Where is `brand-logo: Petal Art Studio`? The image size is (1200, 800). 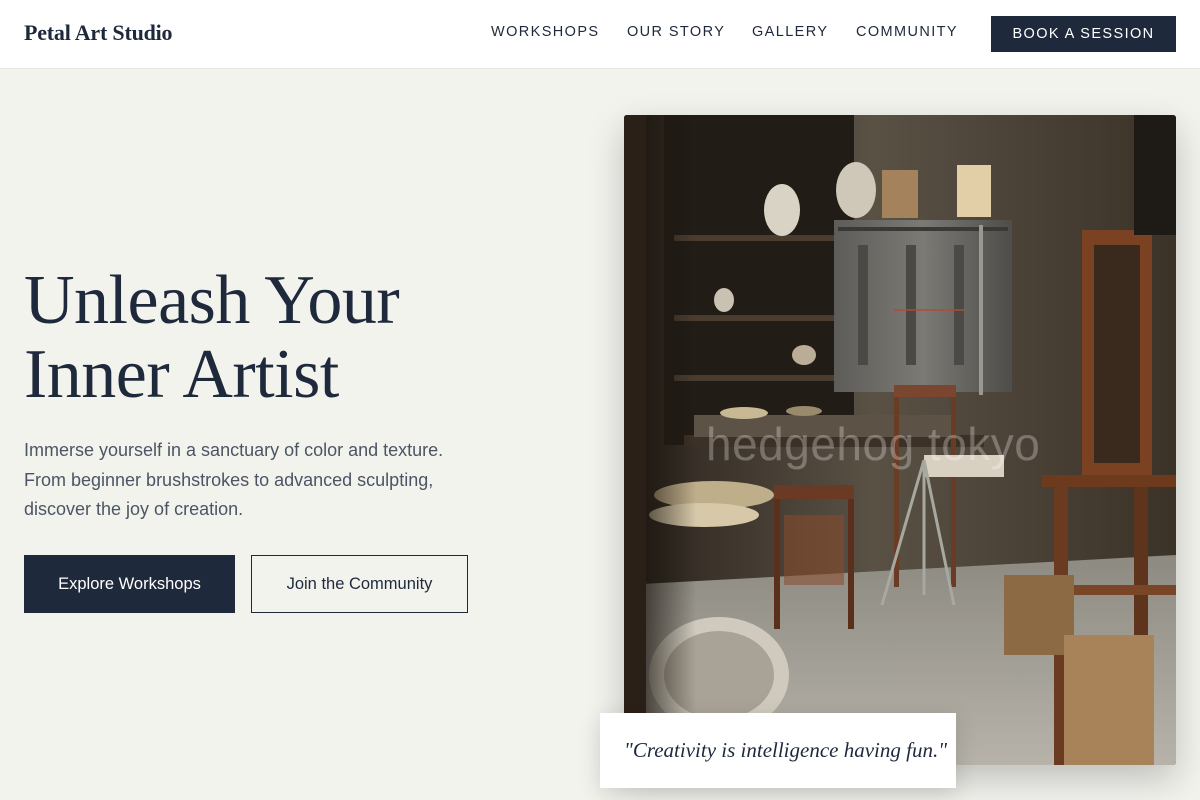 brand-logo: Petal Art Studio is located at coordinates (98, 33).